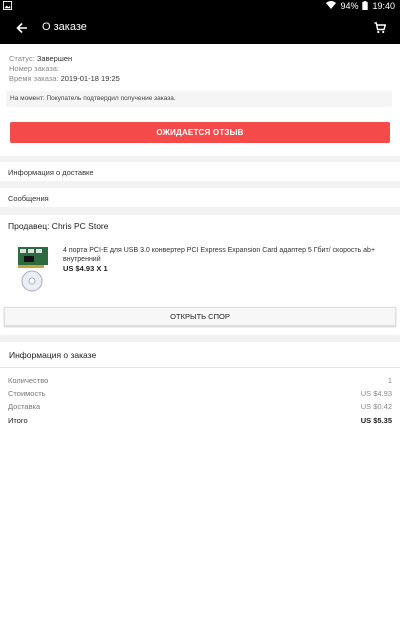 The image size is (400, 640). I want to click on order-time-label: Время заказа:, so click(34, 78).